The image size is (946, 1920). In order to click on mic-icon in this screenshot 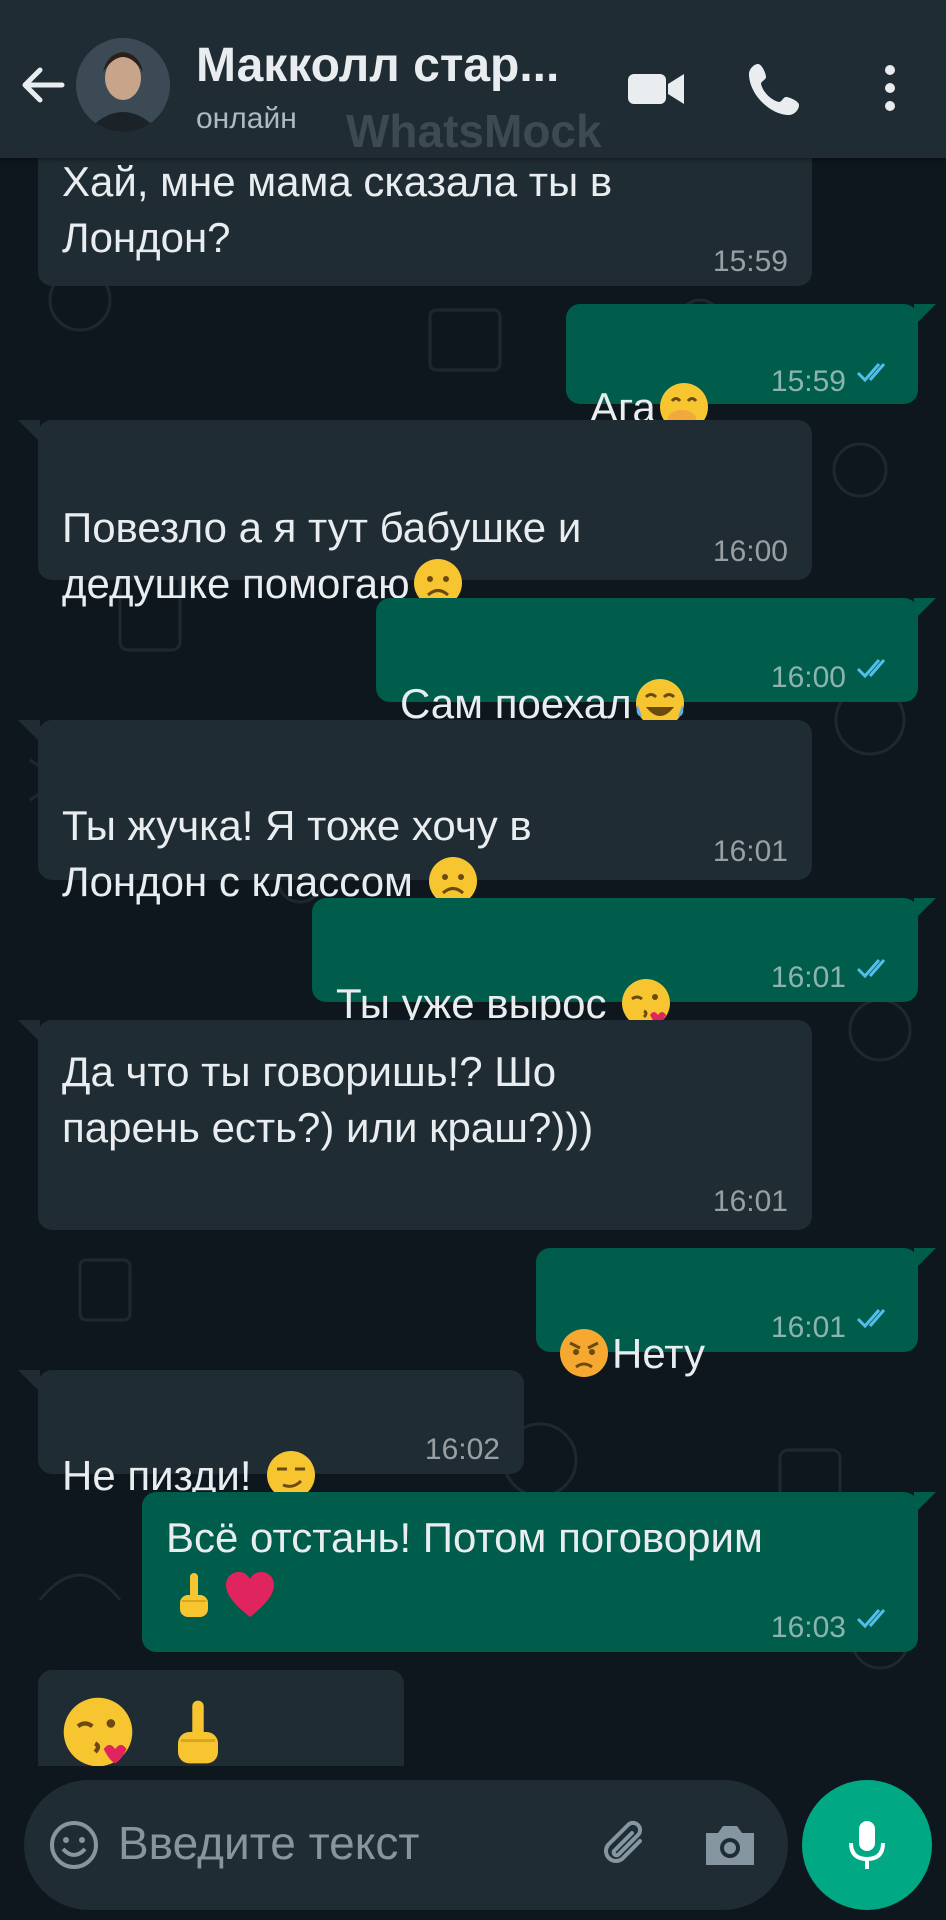, I will do `click(867, 1845)`.